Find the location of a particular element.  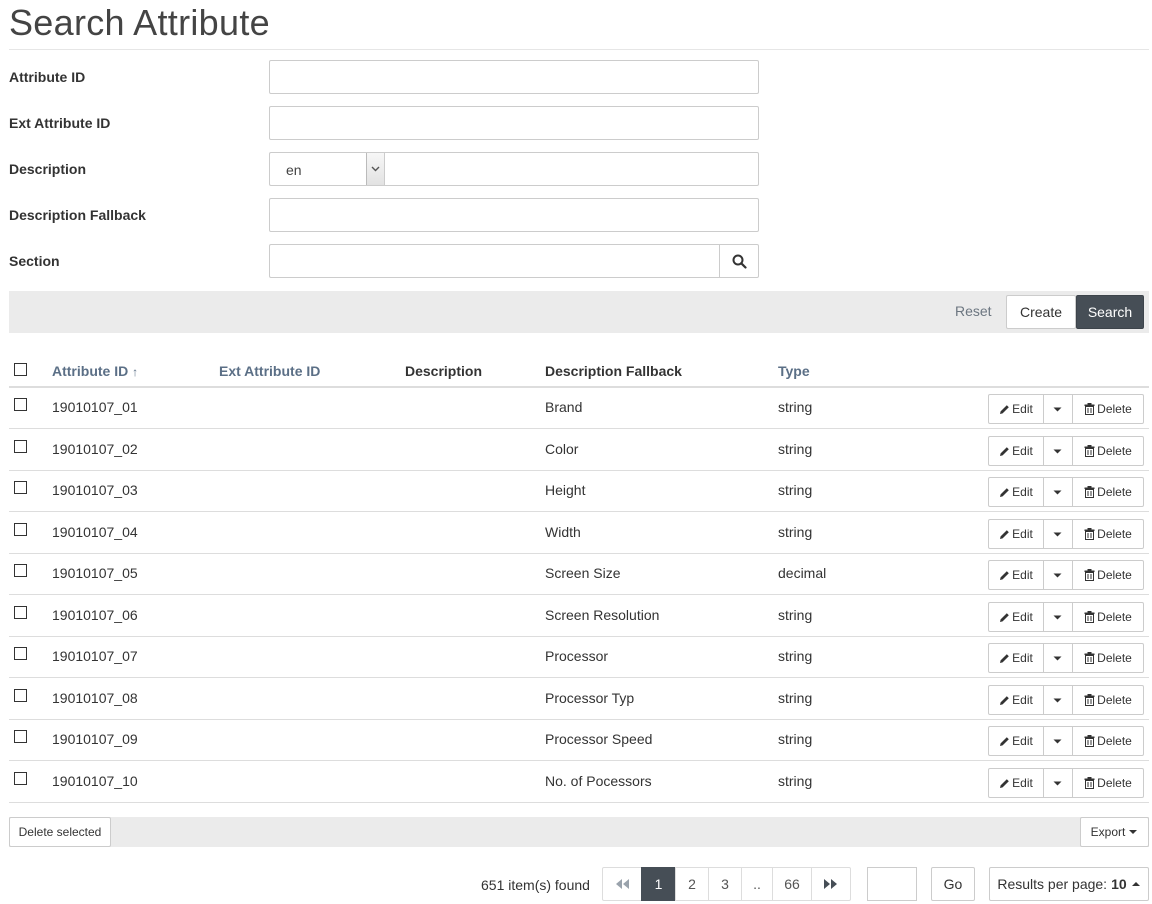

search-button: Search is located at coordinates (1110, 312).